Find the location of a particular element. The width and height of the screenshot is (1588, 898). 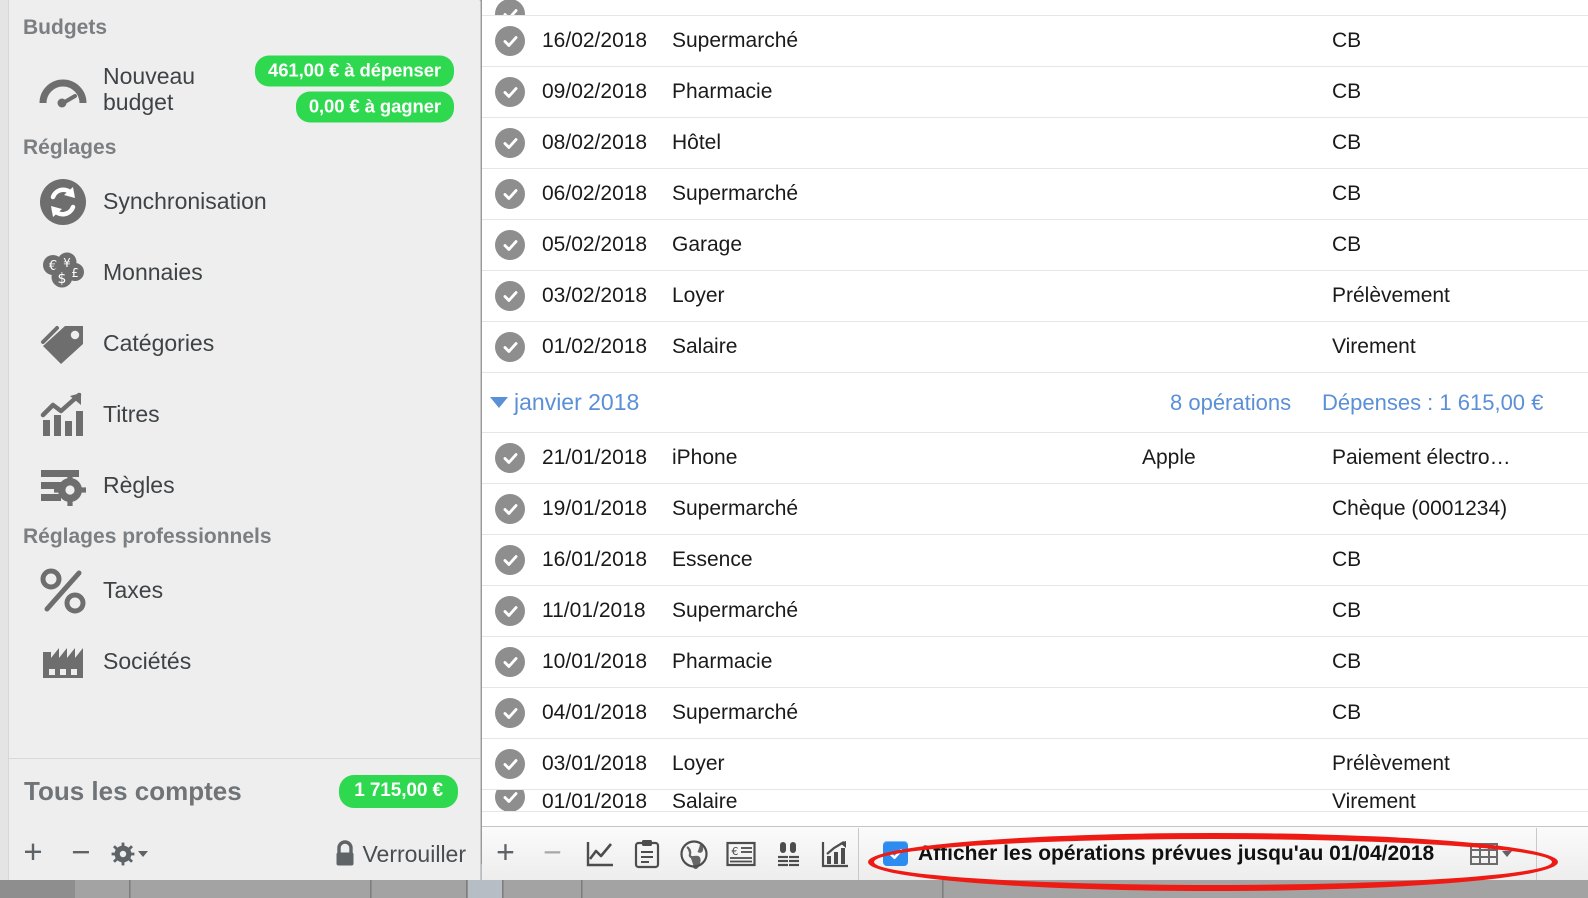

cell-description: Hôtel is located at coordinates (697, 142).